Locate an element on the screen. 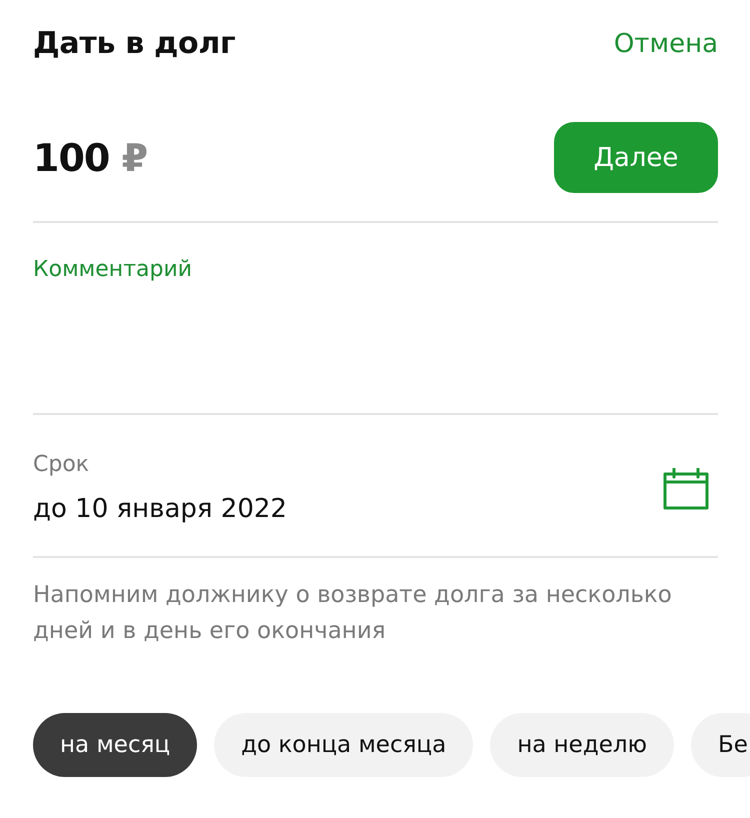 The width and height of the screenshot is (750, 818). calendar-icon is located at coordinates (686, 489).